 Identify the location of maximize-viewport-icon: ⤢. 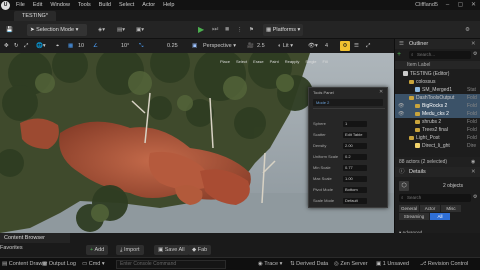
(368, 46).